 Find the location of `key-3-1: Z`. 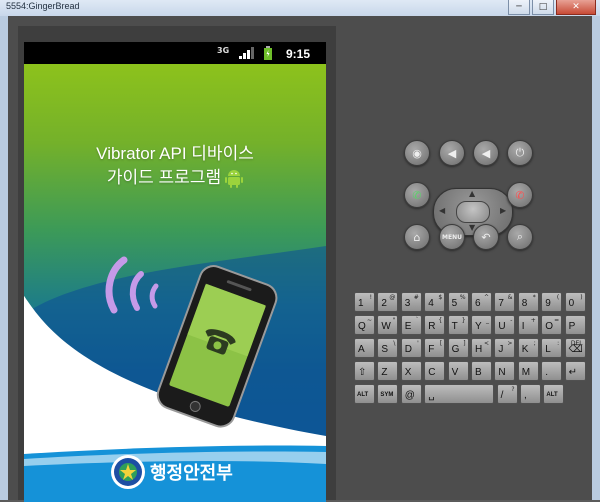

key-3-1: Z is located at coordinates (388, 371).